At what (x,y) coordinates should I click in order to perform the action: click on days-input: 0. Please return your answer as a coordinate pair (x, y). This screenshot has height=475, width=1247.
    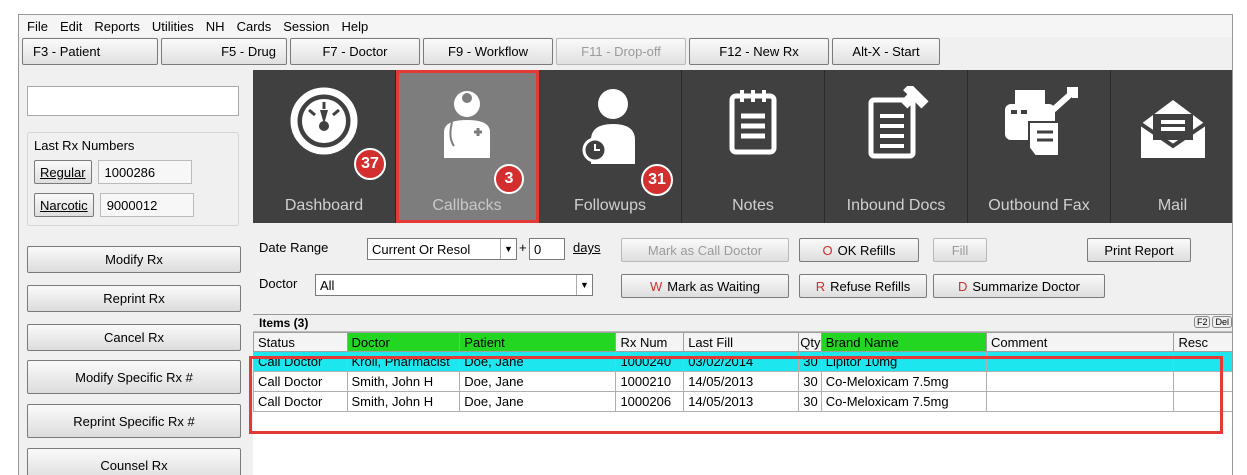
    Looking at the image, I should click on (547, 249).